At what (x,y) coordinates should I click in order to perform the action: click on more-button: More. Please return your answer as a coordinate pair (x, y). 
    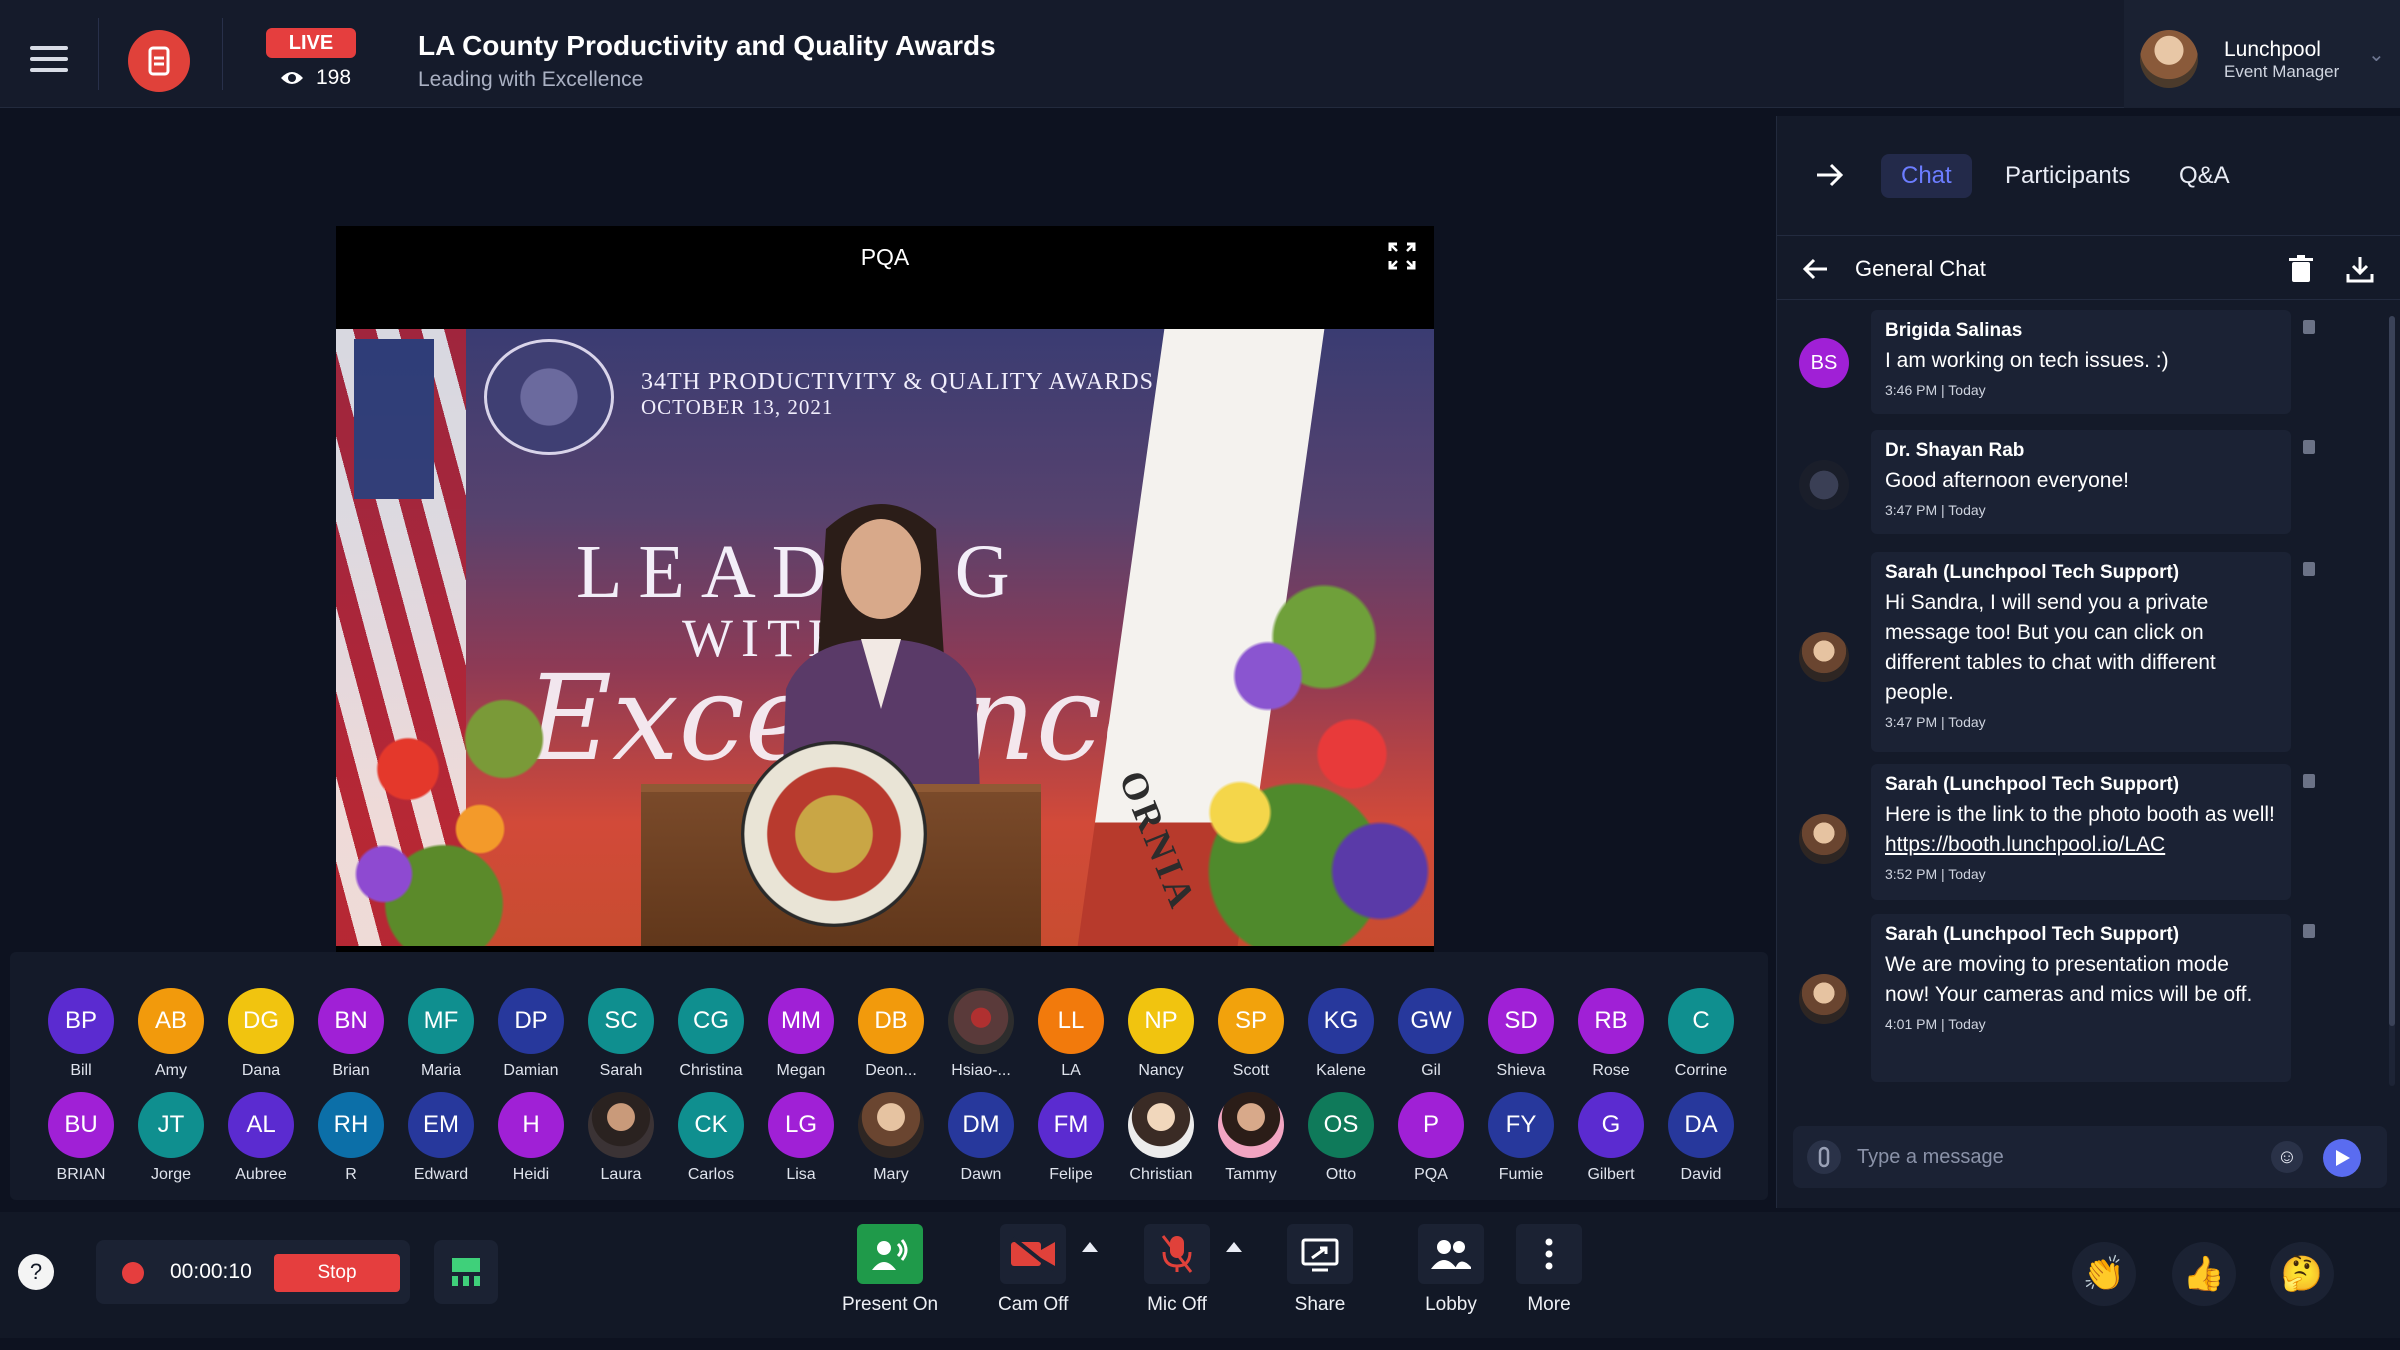
    Looking at the image, I should click on (1549, 1270).